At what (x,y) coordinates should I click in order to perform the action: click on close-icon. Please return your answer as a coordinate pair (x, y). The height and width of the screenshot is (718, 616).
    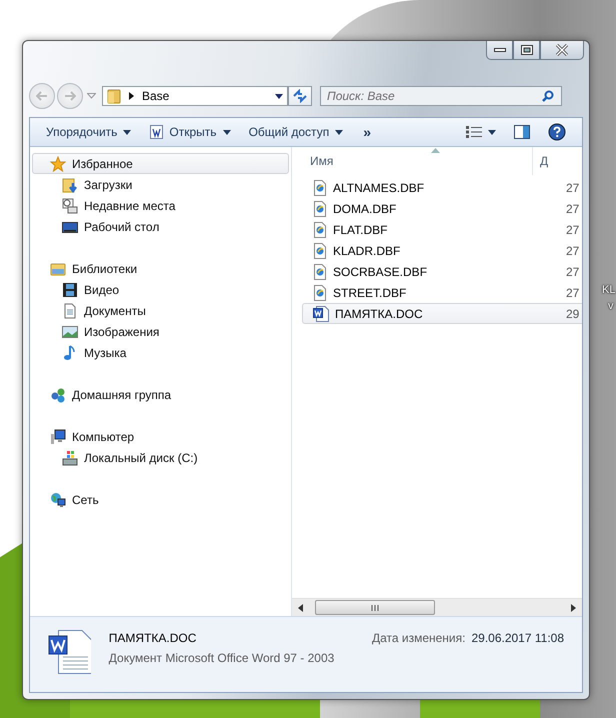
    Looking at the image, I should click on (562, 50).